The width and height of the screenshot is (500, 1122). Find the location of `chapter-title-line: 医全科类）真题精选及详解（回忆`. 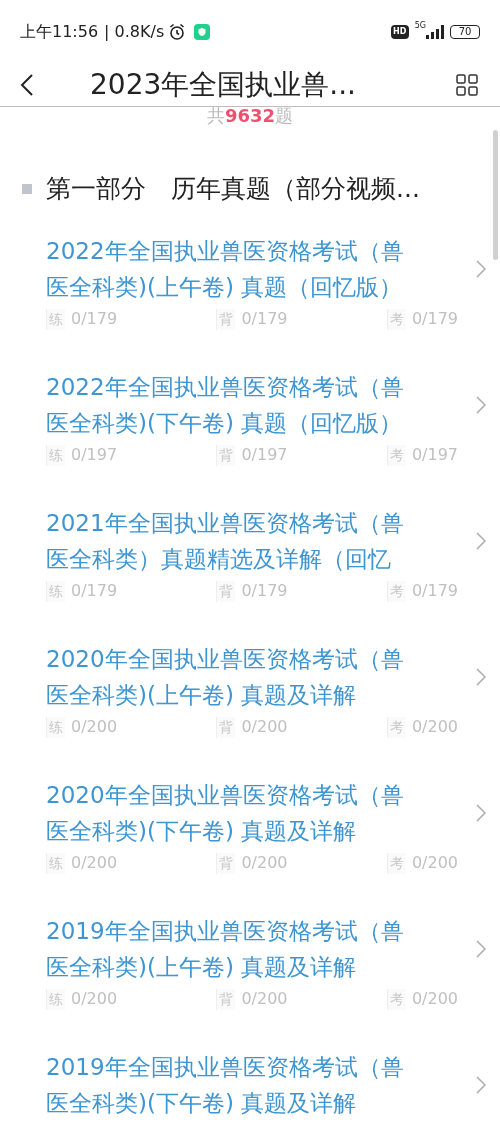

chapter-title-line: 医全科类）真题精选及详解（回忆 is located at coordinates (219, 559).